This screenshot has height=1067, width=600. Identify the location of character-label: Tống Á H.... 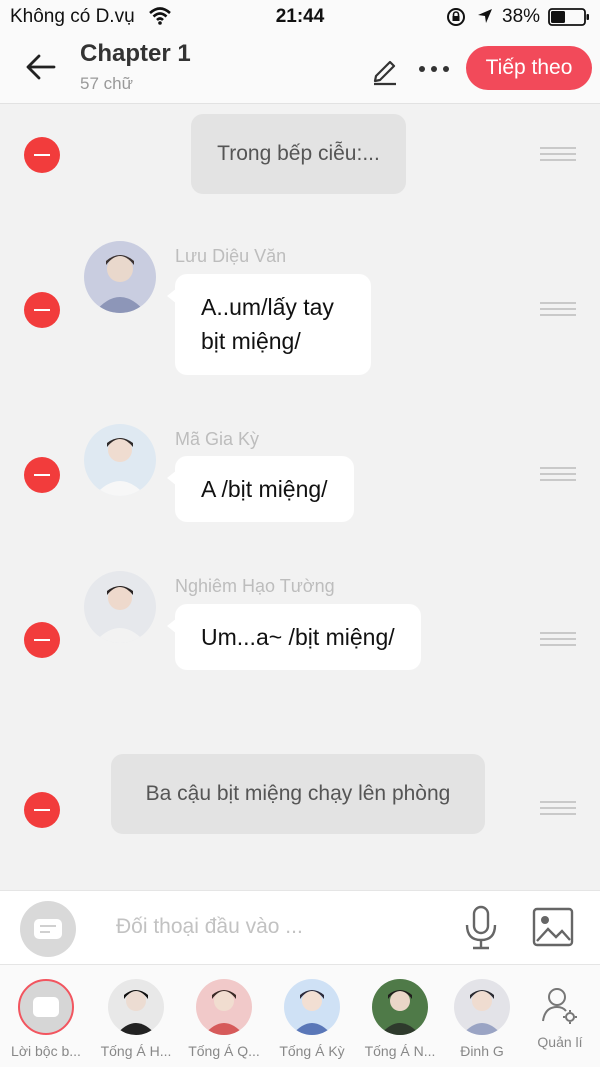
(136, 1051).